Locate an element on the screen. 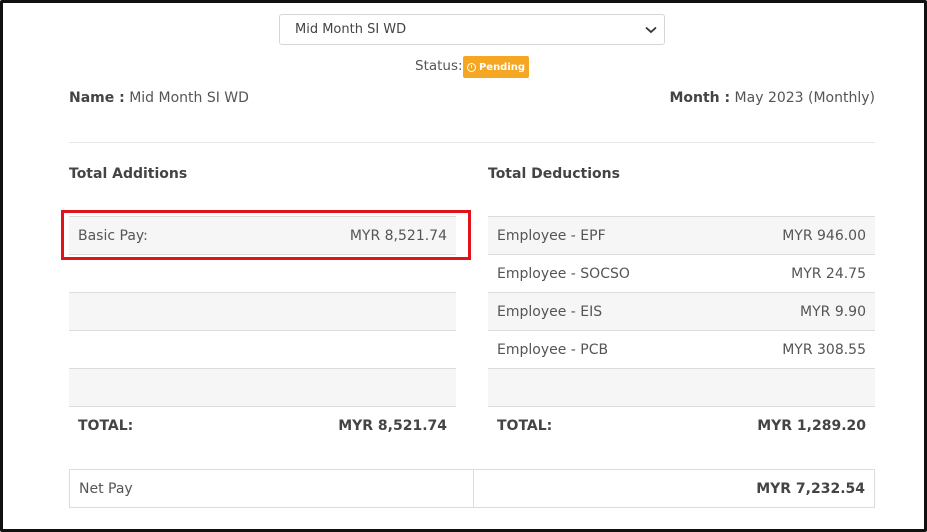 The image size is (927, 532). net-pay-label: Net Pay is located at coordinates (106, 489).